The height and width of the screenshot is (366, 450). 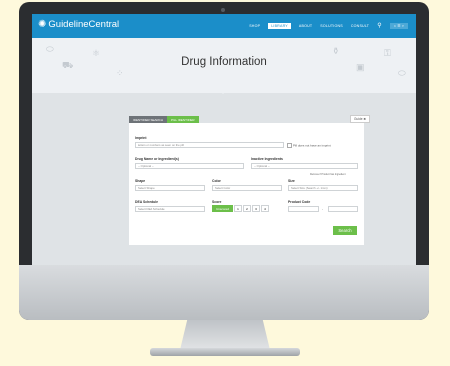 I want to click on inactive-select: -- Optional --, so click(x=304, y=166).